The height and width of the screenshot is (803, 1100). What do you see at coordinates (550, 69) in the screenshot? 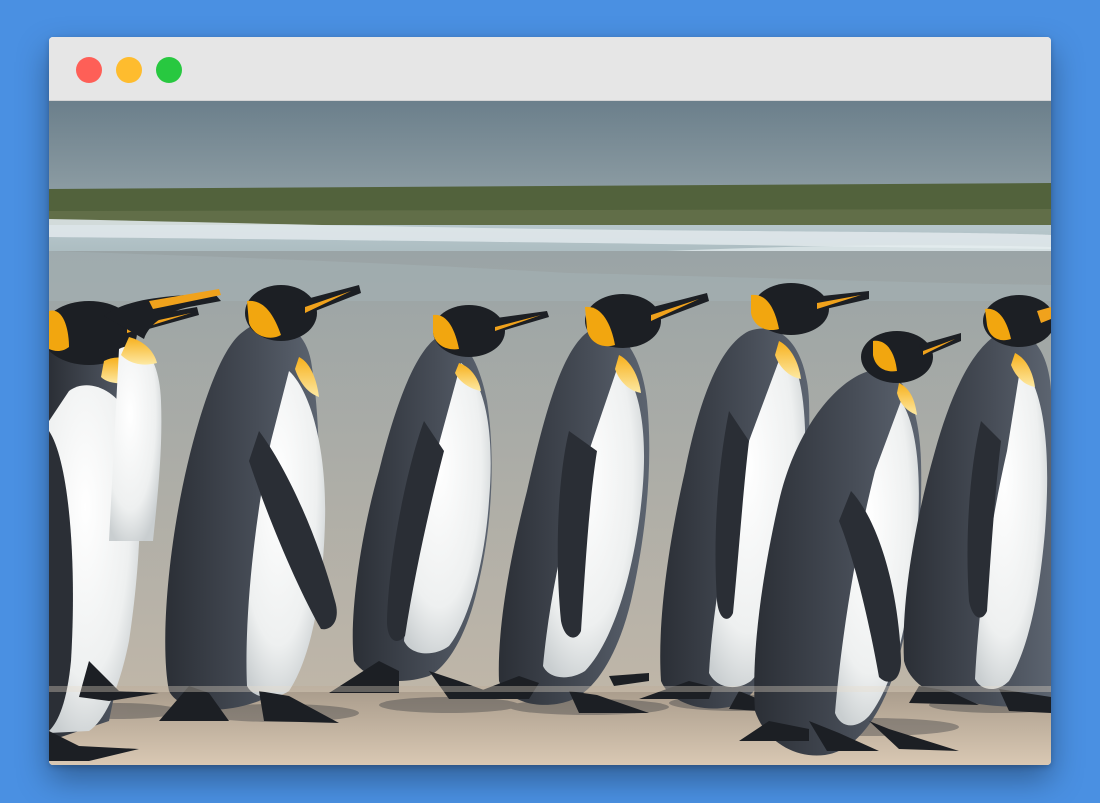
I see `window-titlebar` at bounding box center [550, 69].